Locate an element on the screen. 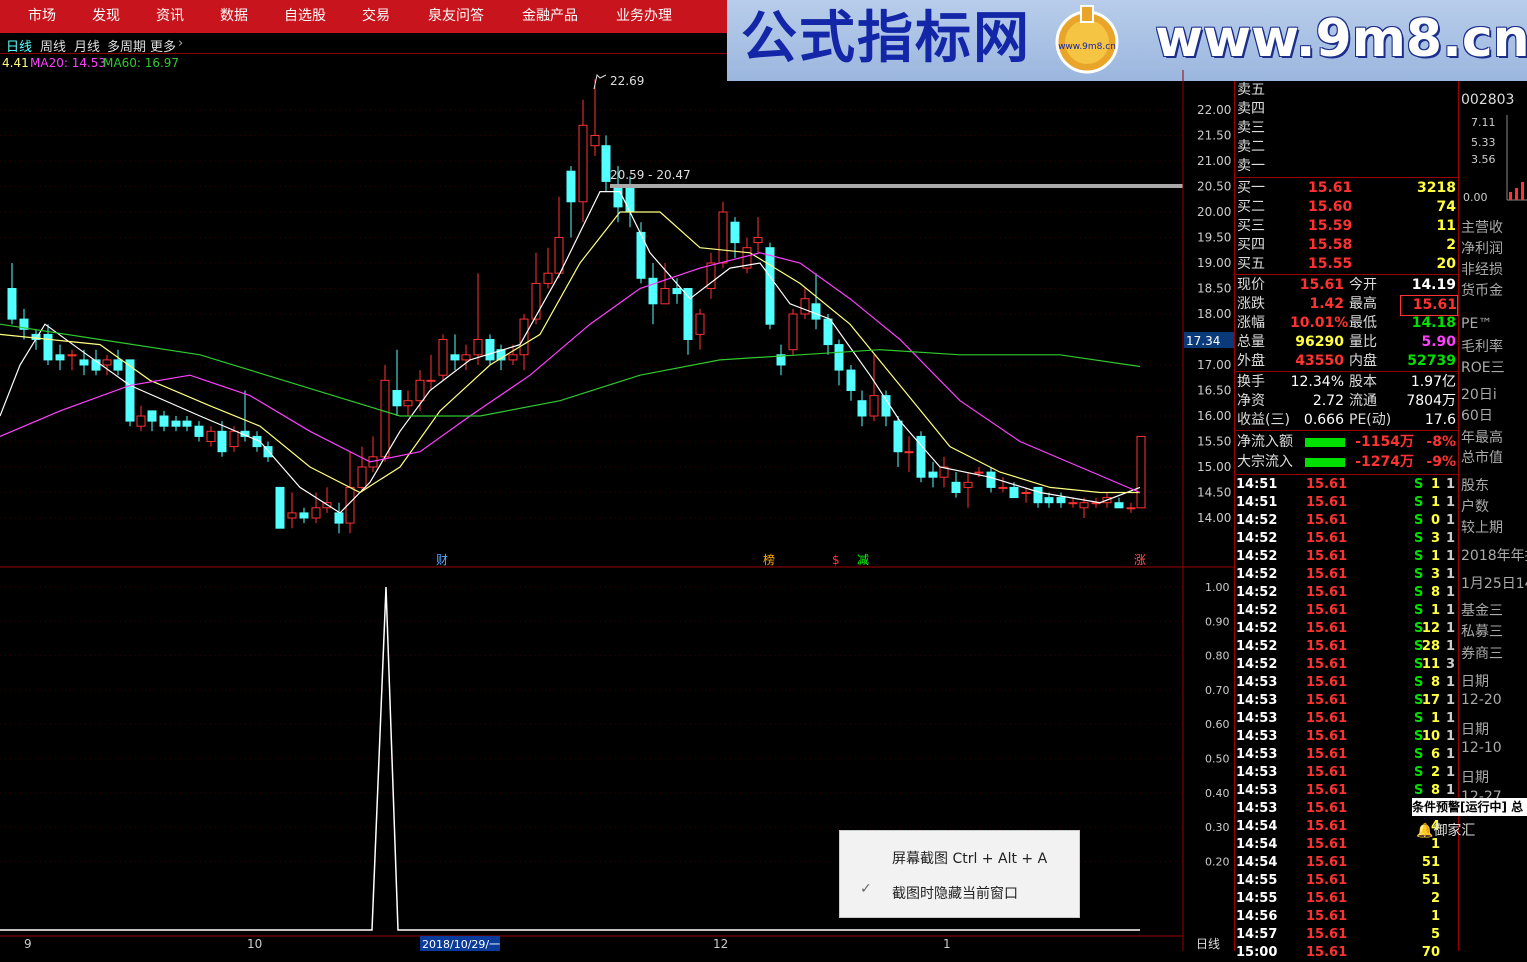 The width and height of the screenshot is (1527, 962). bell-icon: 🔔 is located at coordinates (1425, 831).